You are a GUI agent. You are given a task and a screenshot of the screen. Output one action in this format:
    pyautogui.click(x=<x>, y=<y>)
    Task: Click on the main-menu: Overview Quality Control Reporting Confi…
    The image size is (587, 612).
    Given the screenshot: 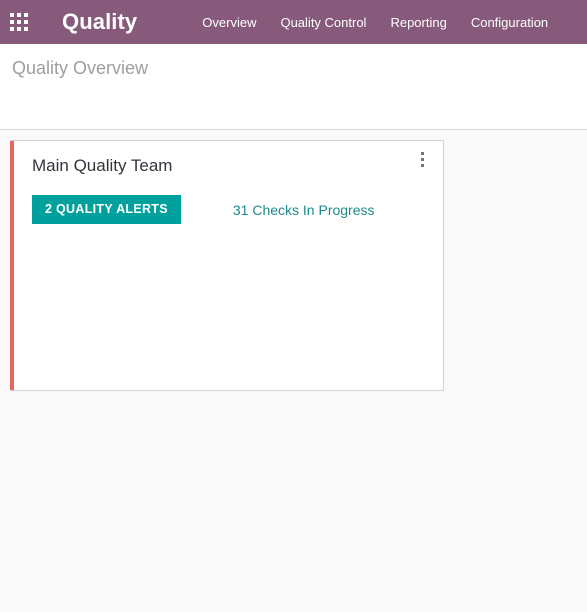 What is the action you would take?
    pyautogui.click(x=375, y=22)
    